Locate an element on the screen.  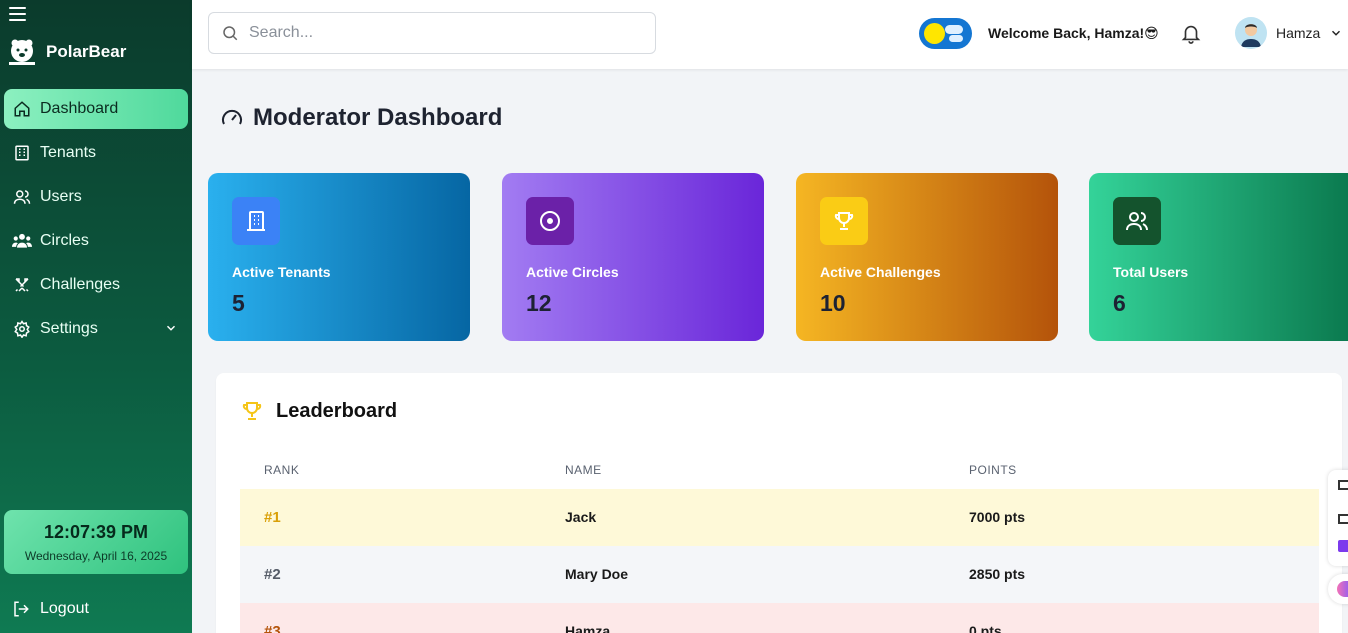
page-title: Moderator Dashboard is located at coordinates (361, 118).